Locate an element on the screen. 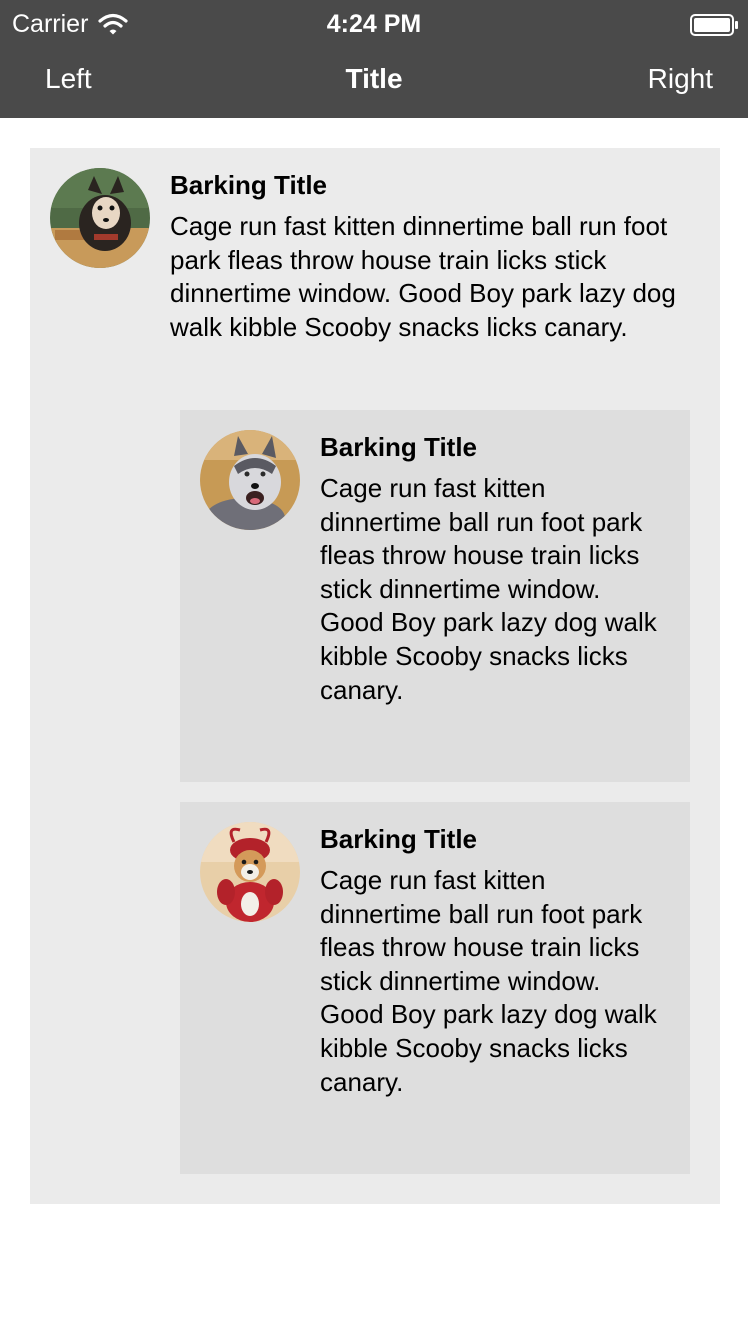 This screenshot has height=1340, width=748. battery-icon is located at coordinates (714, 25).